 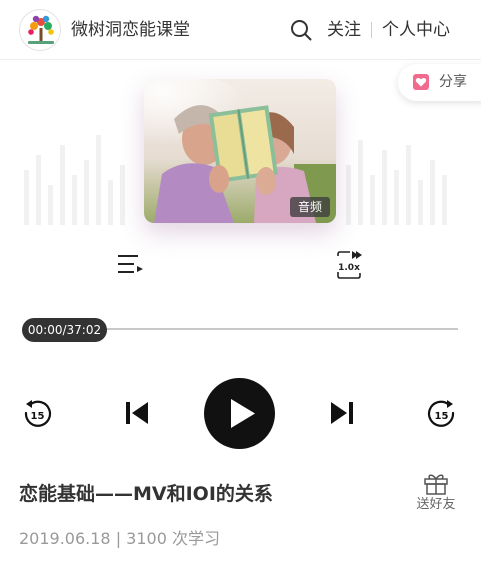 What do you see at coordinates (421, 82) in the screenshot?
I see `share-heart-icon` at bounding box center [421, 82].